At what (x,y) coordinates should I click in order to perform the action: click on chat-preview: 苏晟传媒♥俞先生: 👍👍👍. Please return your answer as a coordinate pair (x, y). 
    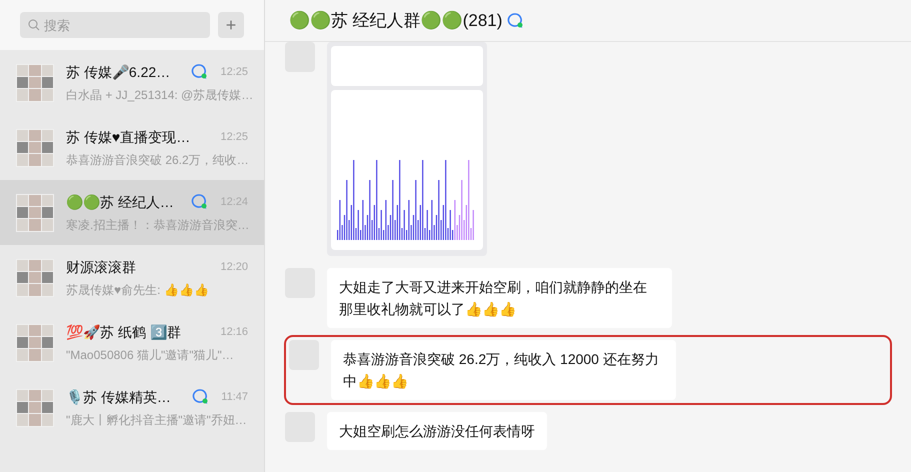
    Looking at the image, I should click on (138, 290).